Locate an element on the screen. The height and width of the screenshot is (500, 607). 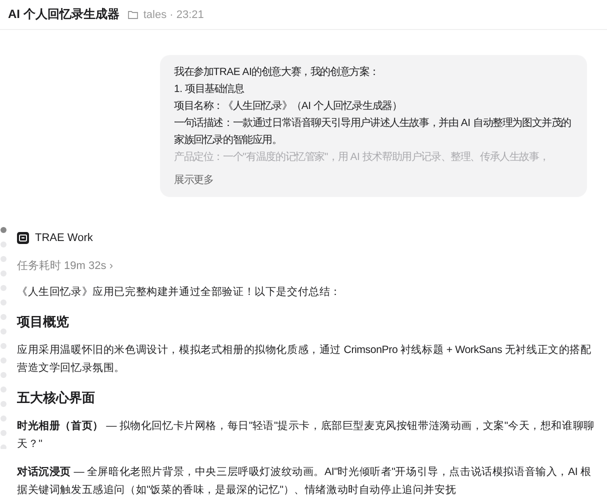
terminal-icon is located at coordinates (23, 238).